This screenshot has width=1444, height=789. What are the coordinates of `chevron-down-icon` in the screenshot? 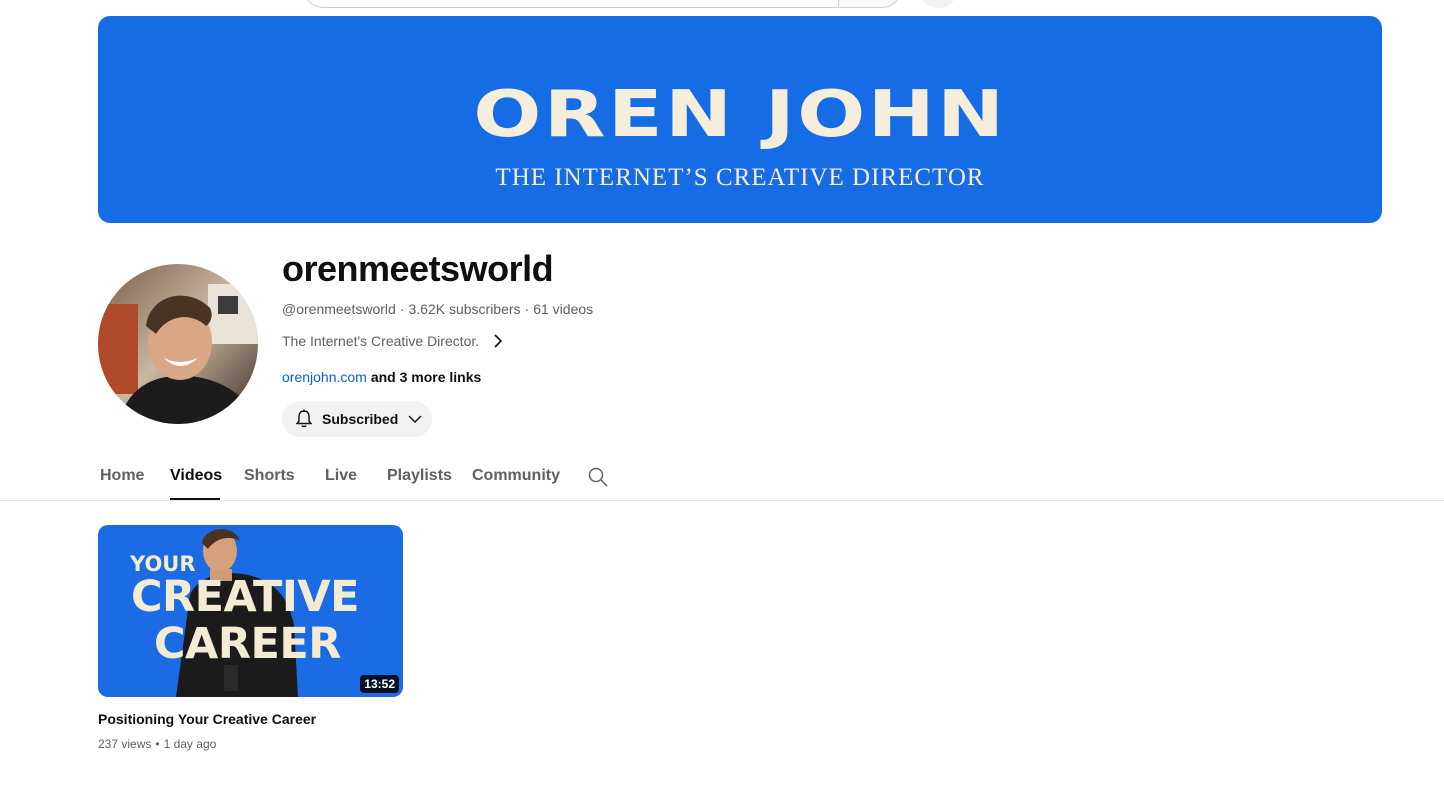 It's located at (415, 419).